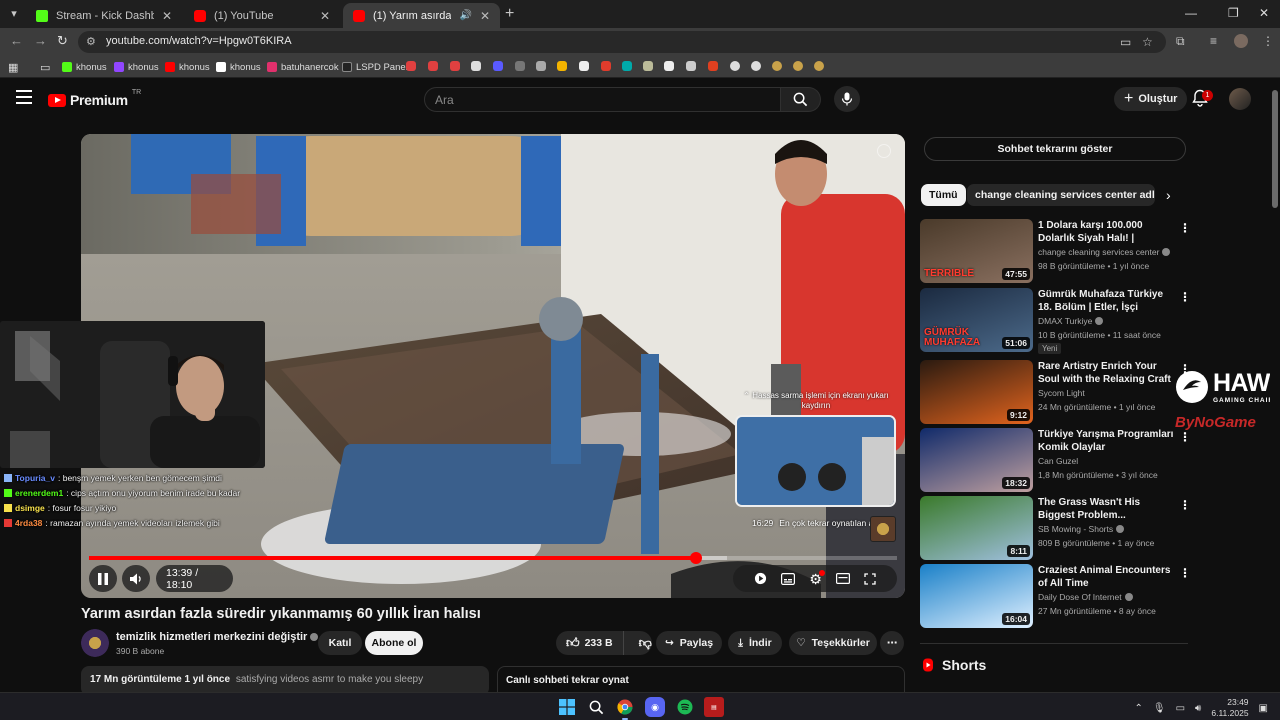 This screenshot has height=720, width=1280. Describe the element at coordinates (1241, 41) in the screenshot. I see `profile-avatar` at that location.